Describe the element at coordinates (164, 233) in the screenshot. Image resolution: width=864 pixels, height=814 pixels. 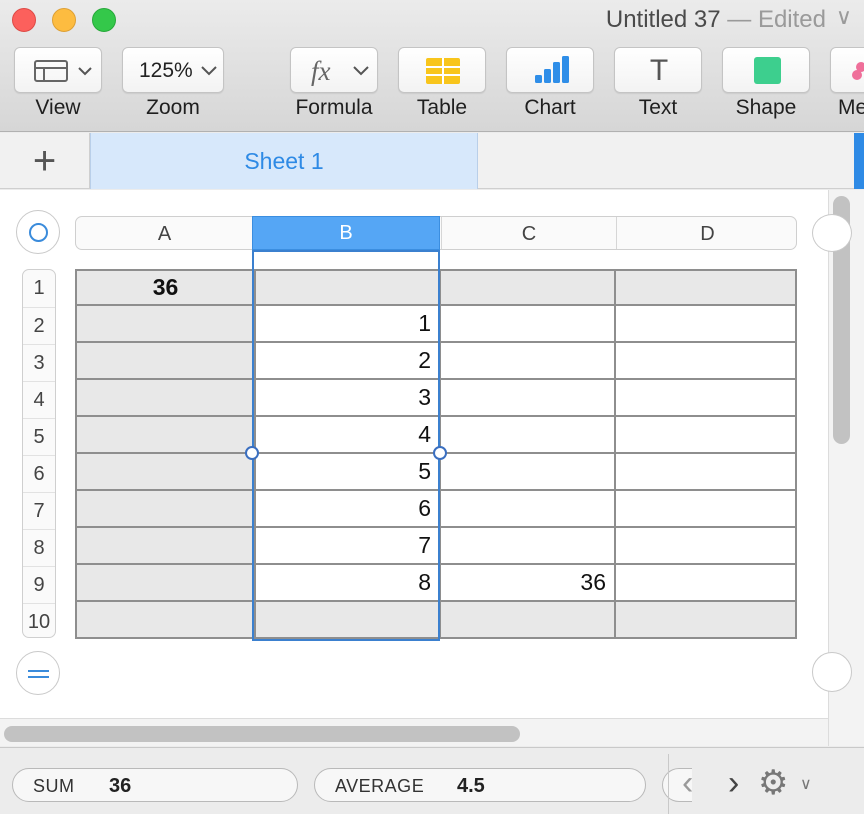
I see `column-header-a: A` at that location.